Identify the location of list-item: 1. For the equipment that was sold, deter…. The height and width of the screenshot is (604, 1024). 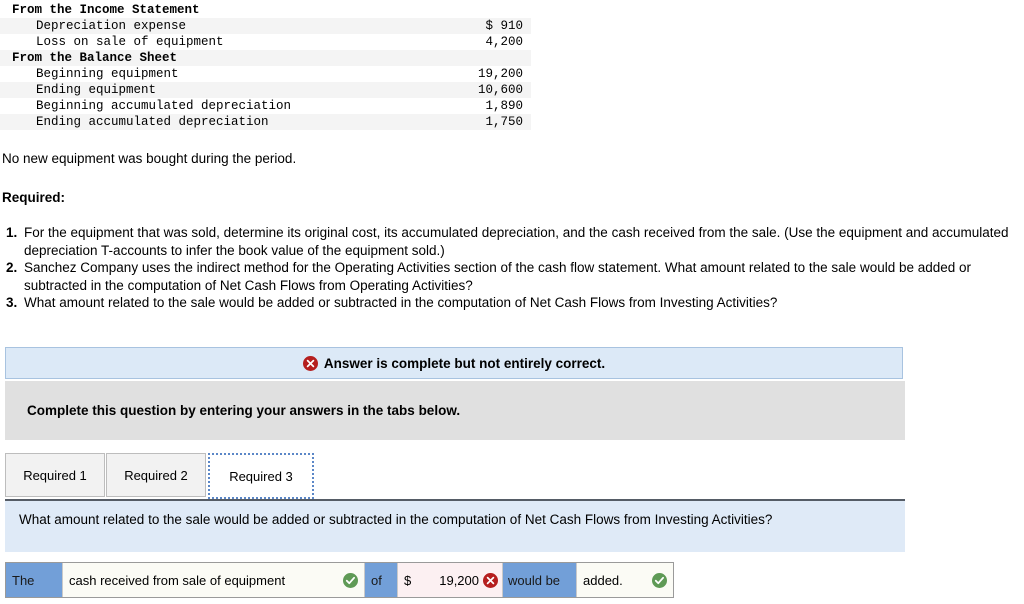
(505, 241).